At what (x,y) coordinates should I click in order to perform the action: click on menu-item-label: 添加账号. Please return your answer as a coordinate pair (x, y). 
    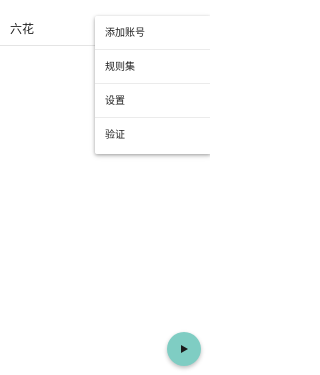
    Looking at the image, I should click on (125, 33).